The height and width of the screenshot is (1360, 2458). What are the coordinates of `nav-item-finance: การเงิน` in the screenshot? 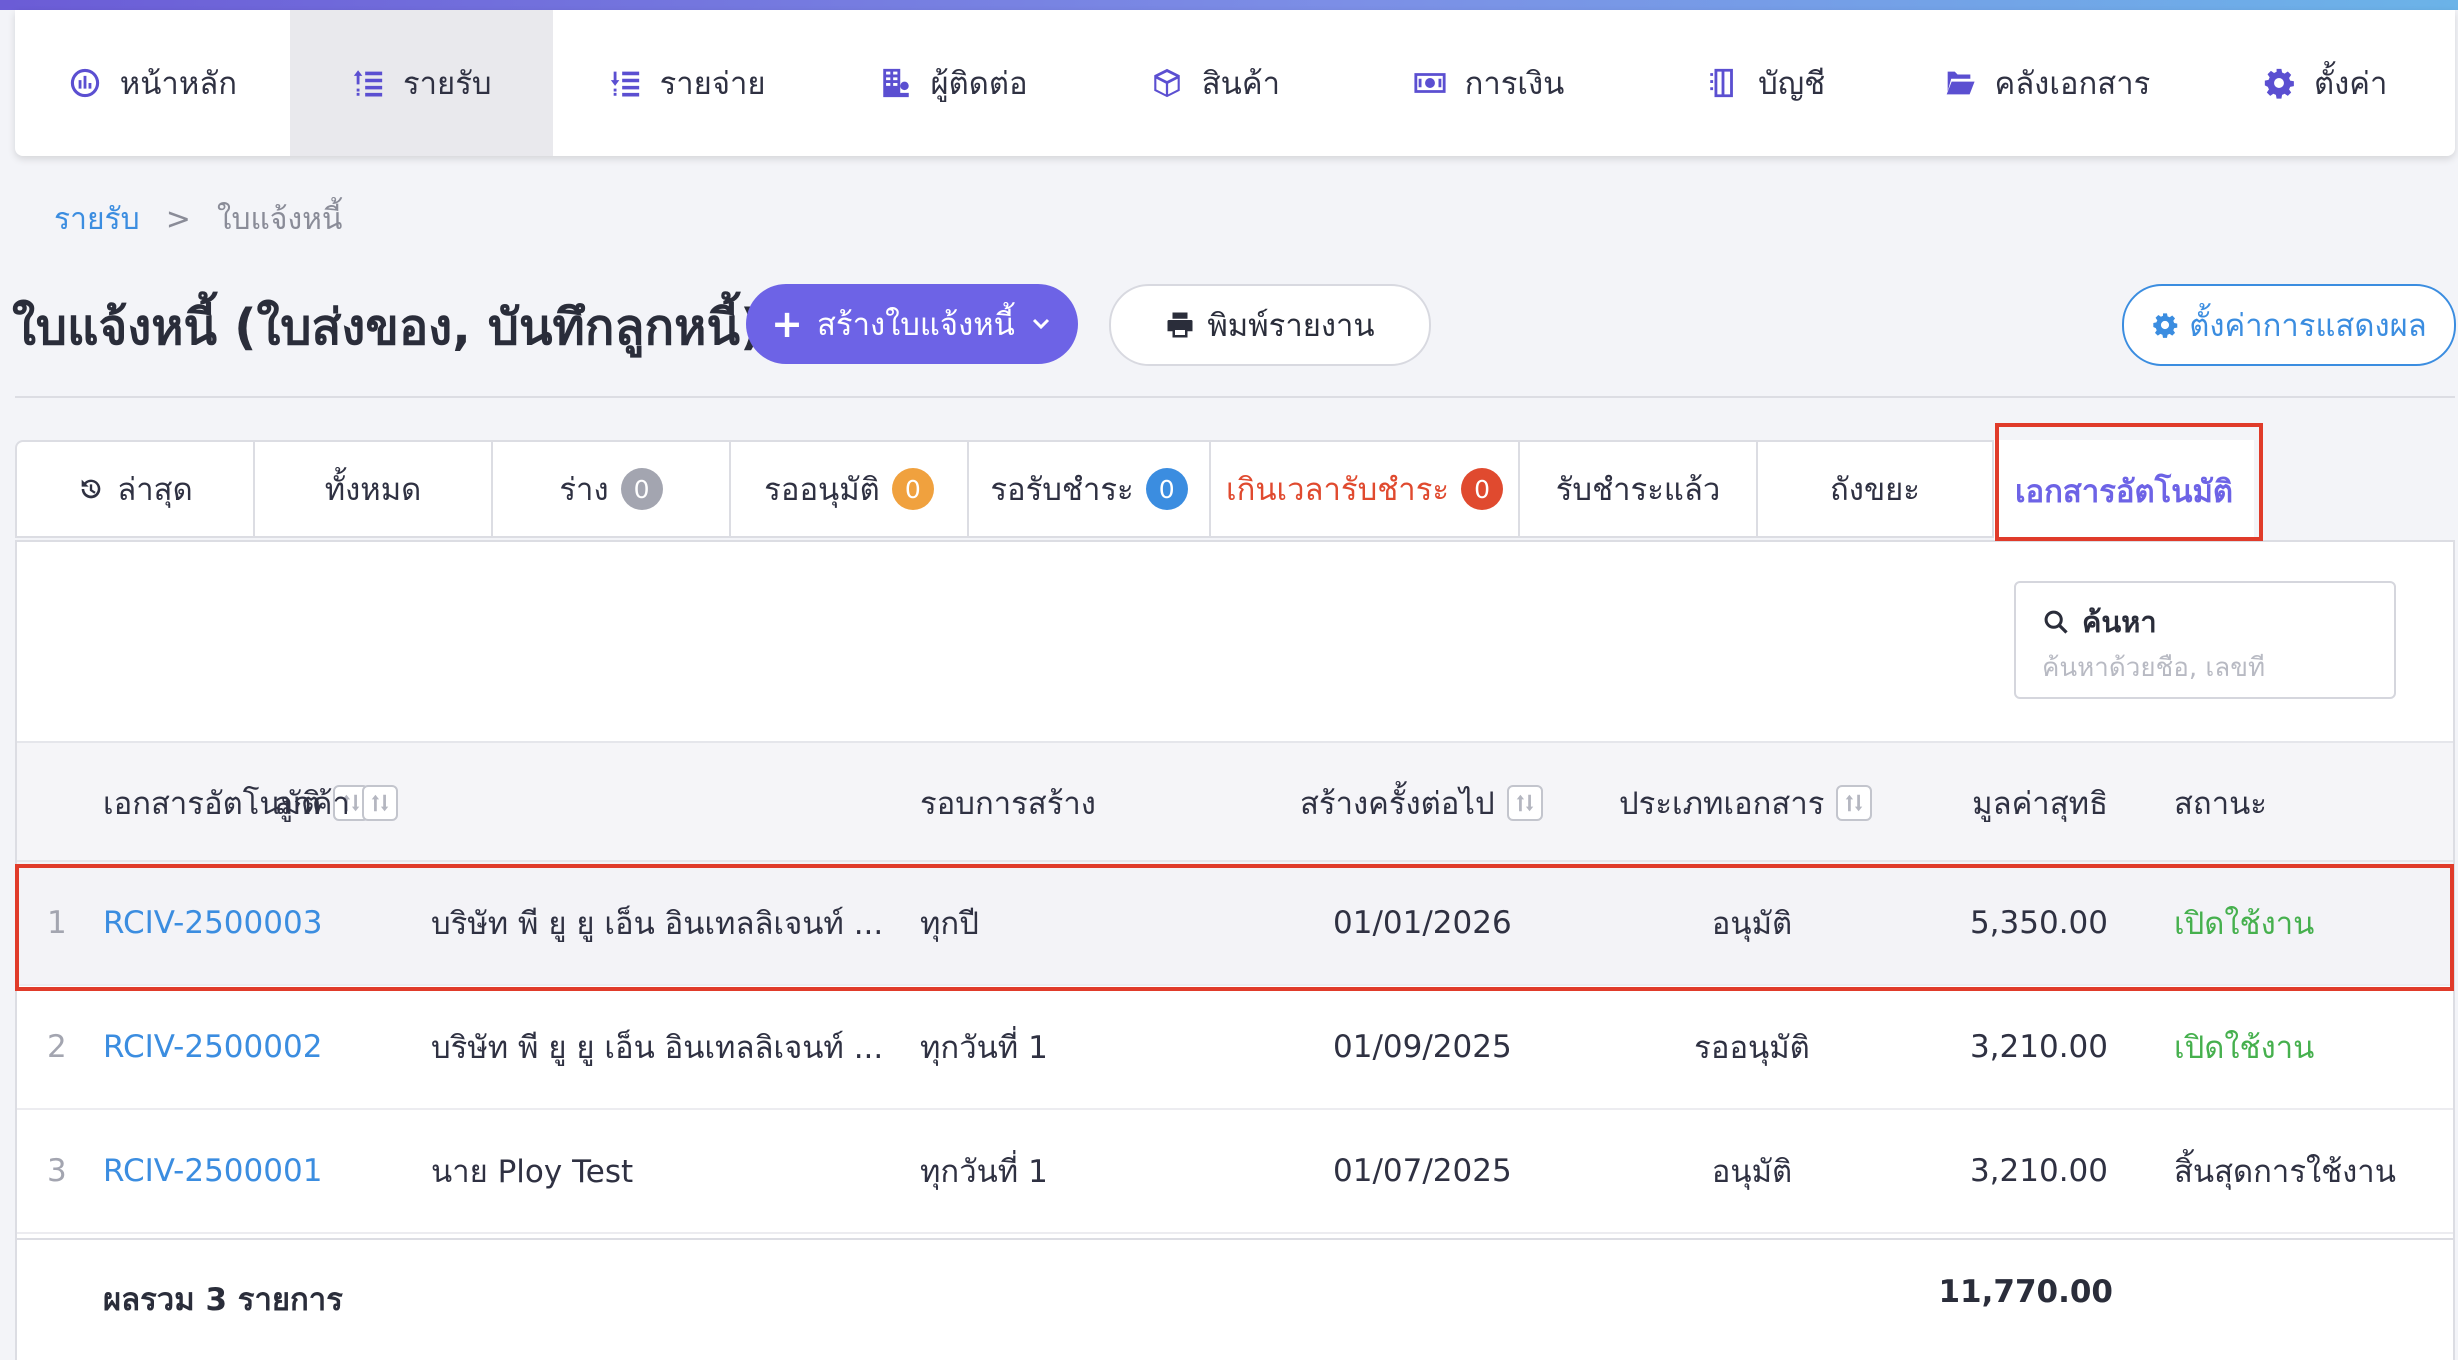 It's located at (1488, 83).